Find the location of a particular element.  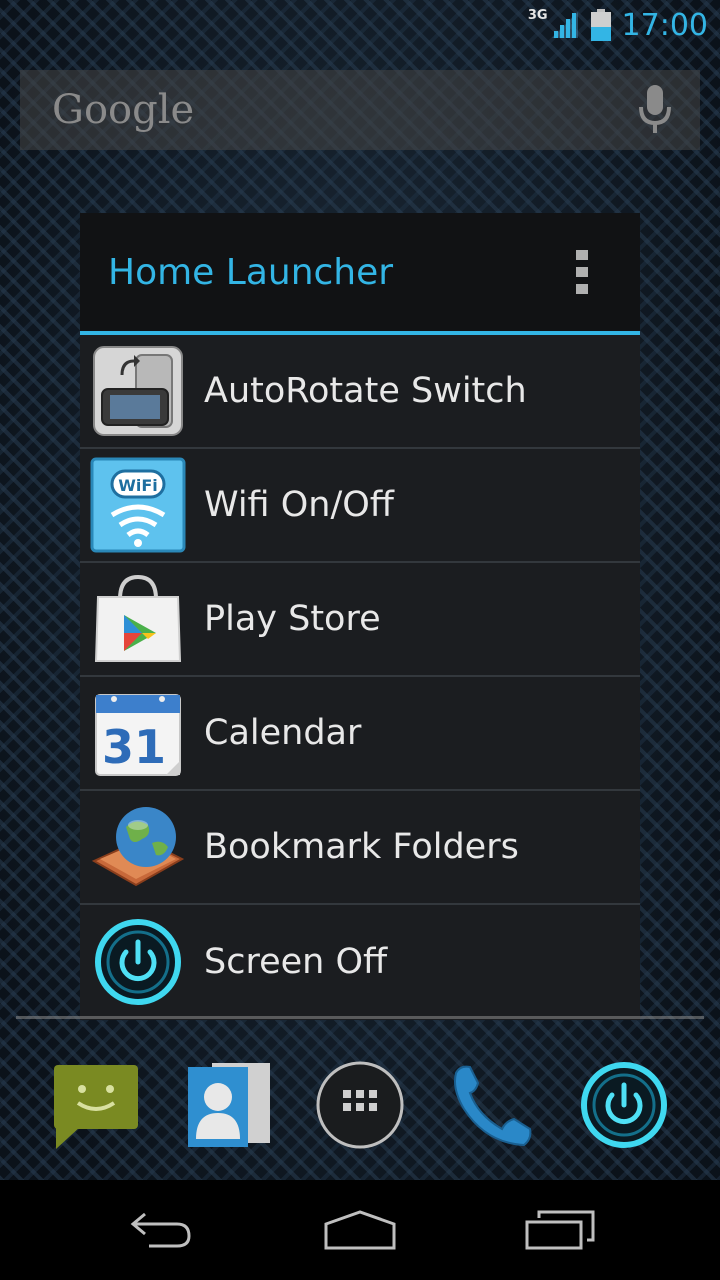

signal-icon is located at coordinates (564, 25).